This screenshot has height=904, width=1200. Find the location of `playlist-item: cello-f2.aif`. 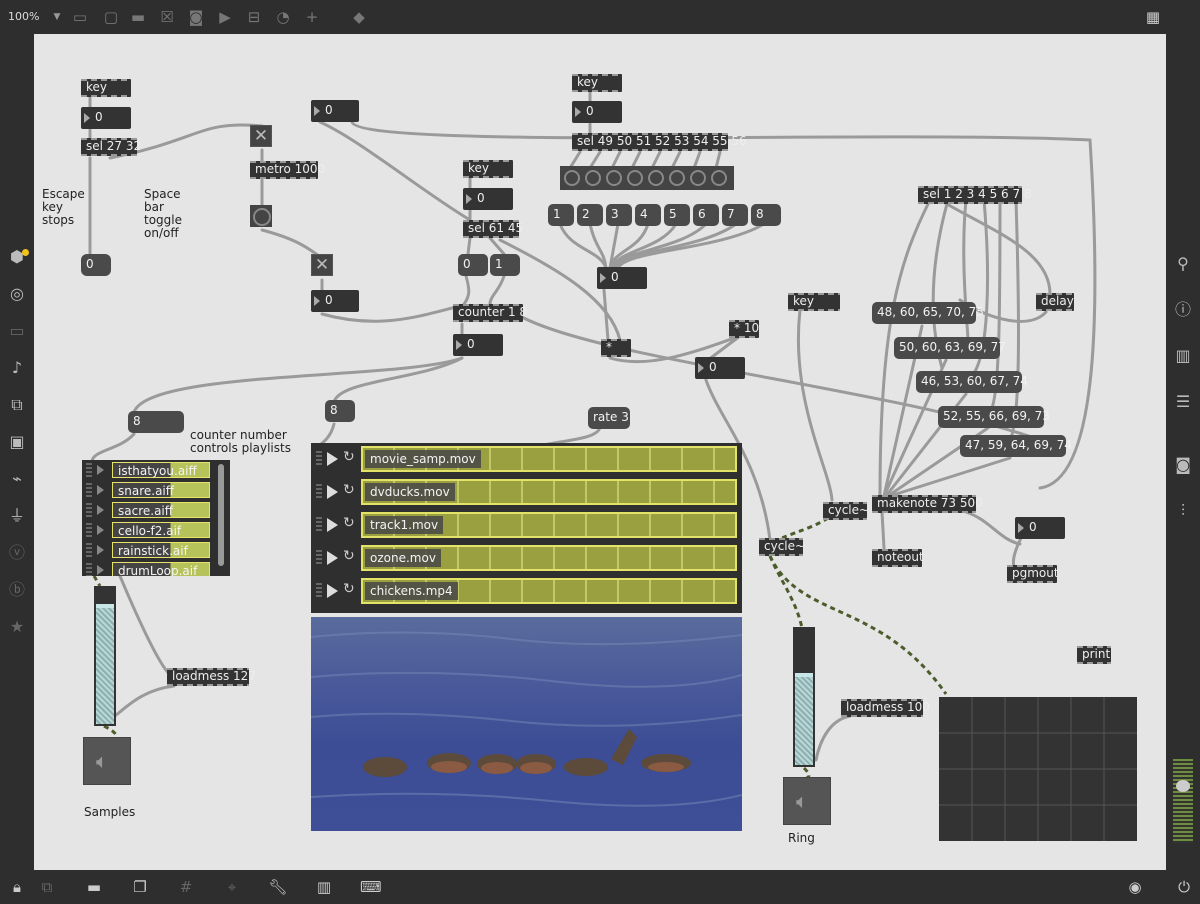

playlist-item: cello-f2.aif is located at coordinates (156, 530).